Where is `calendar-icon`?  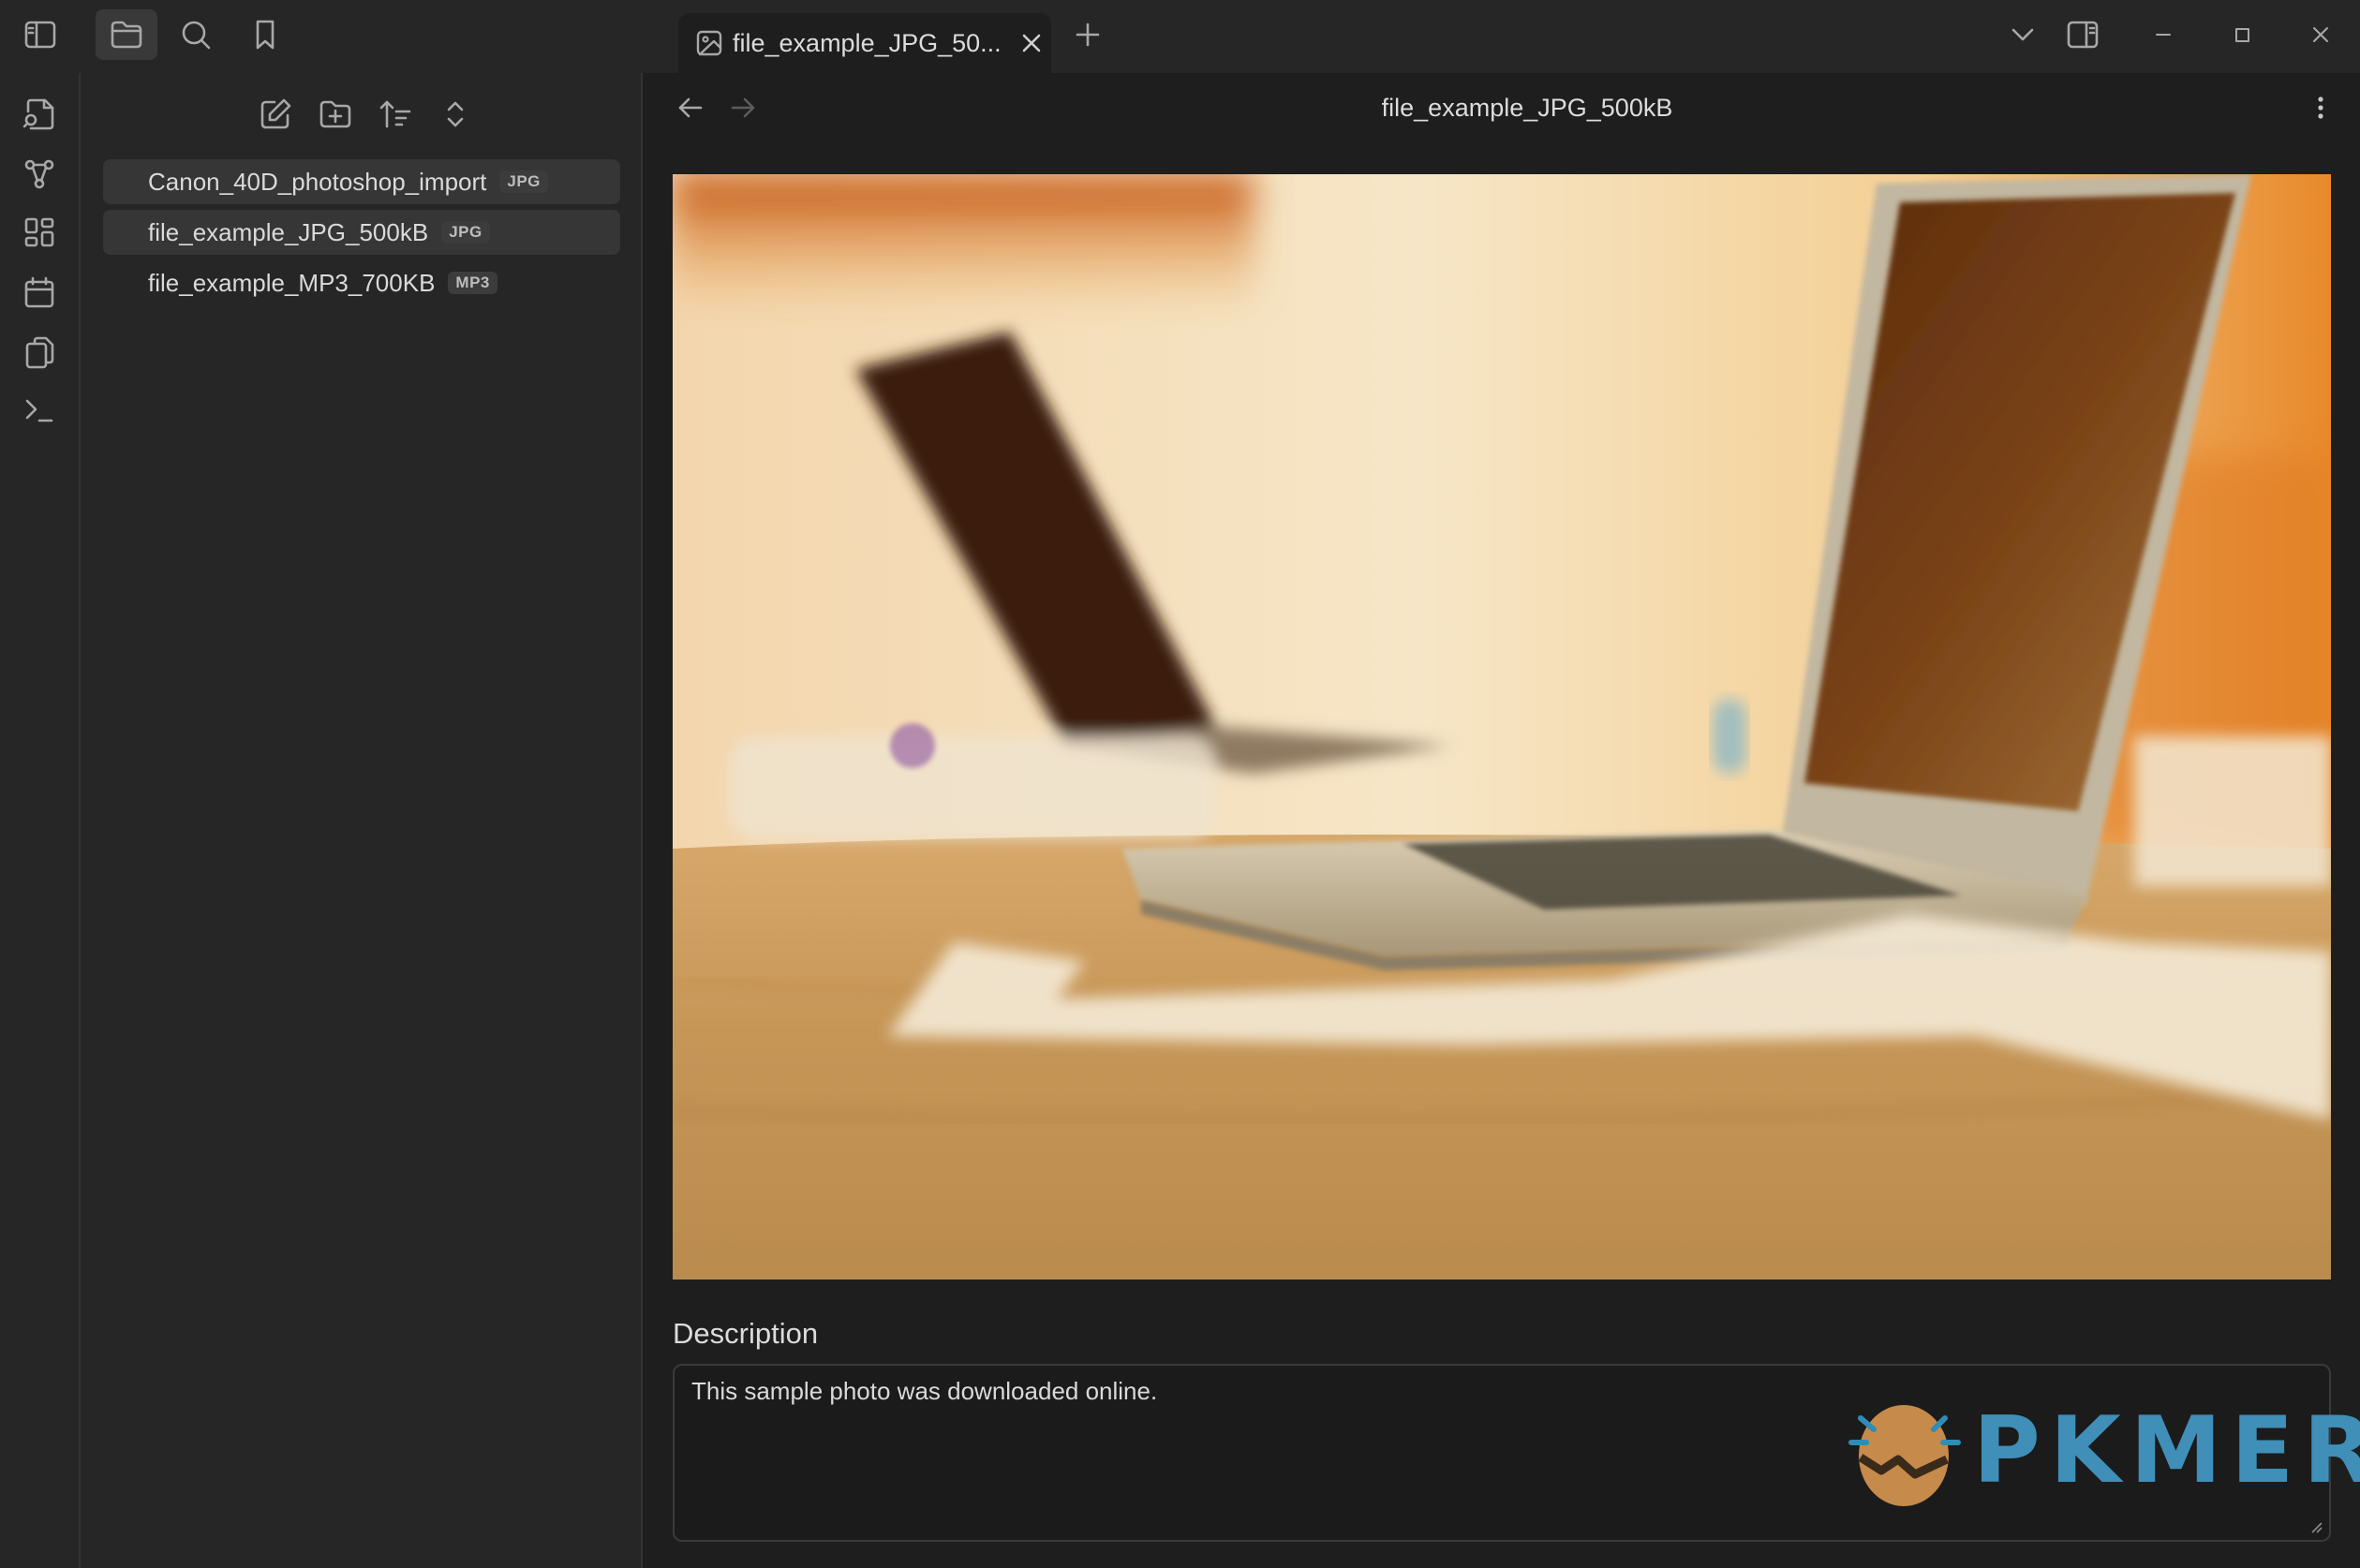 calendar-icon is located at coordinates (39, 292).